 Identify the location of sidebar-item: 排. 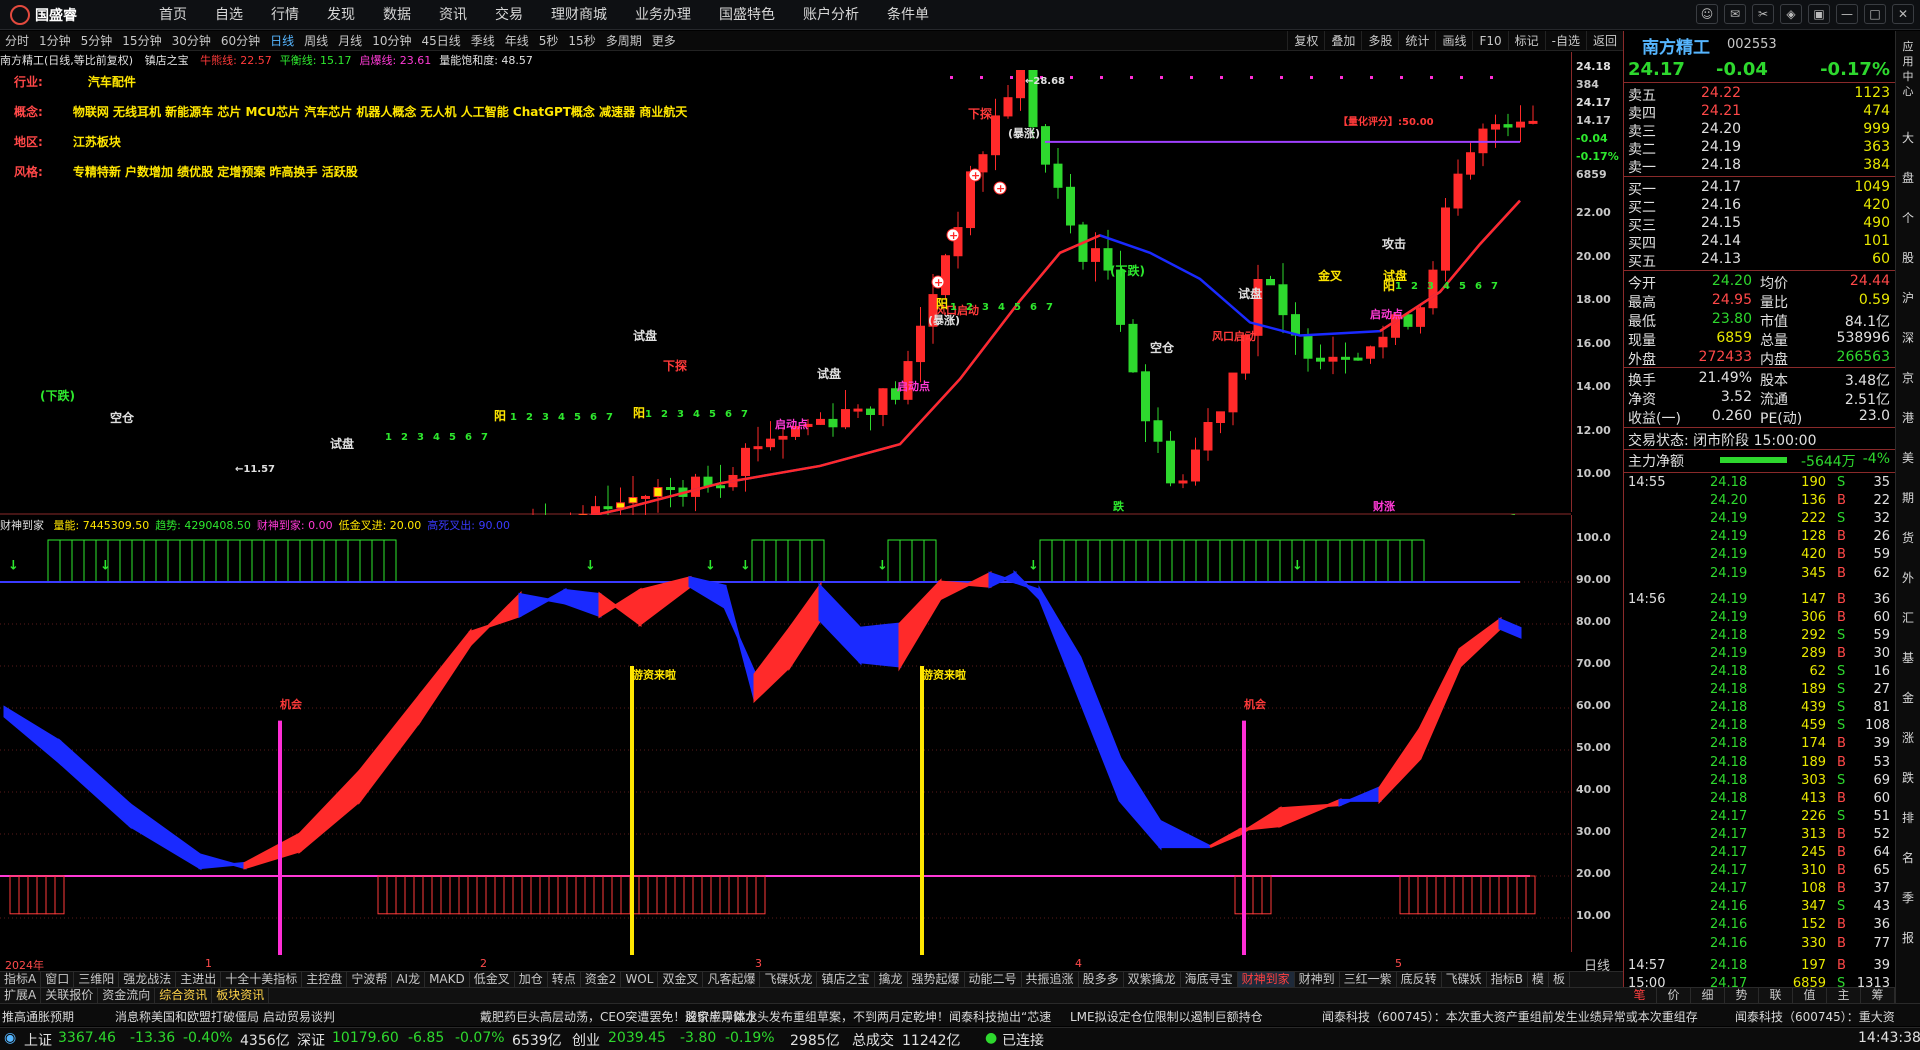
(1908, 818).